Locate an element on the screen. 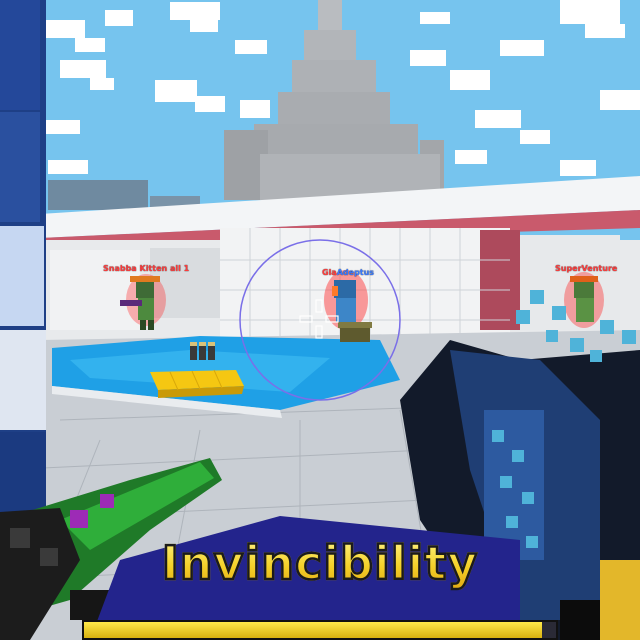 The image size is (640, 640). powerup-label: Invincibility is located at coordinates (320, 563).